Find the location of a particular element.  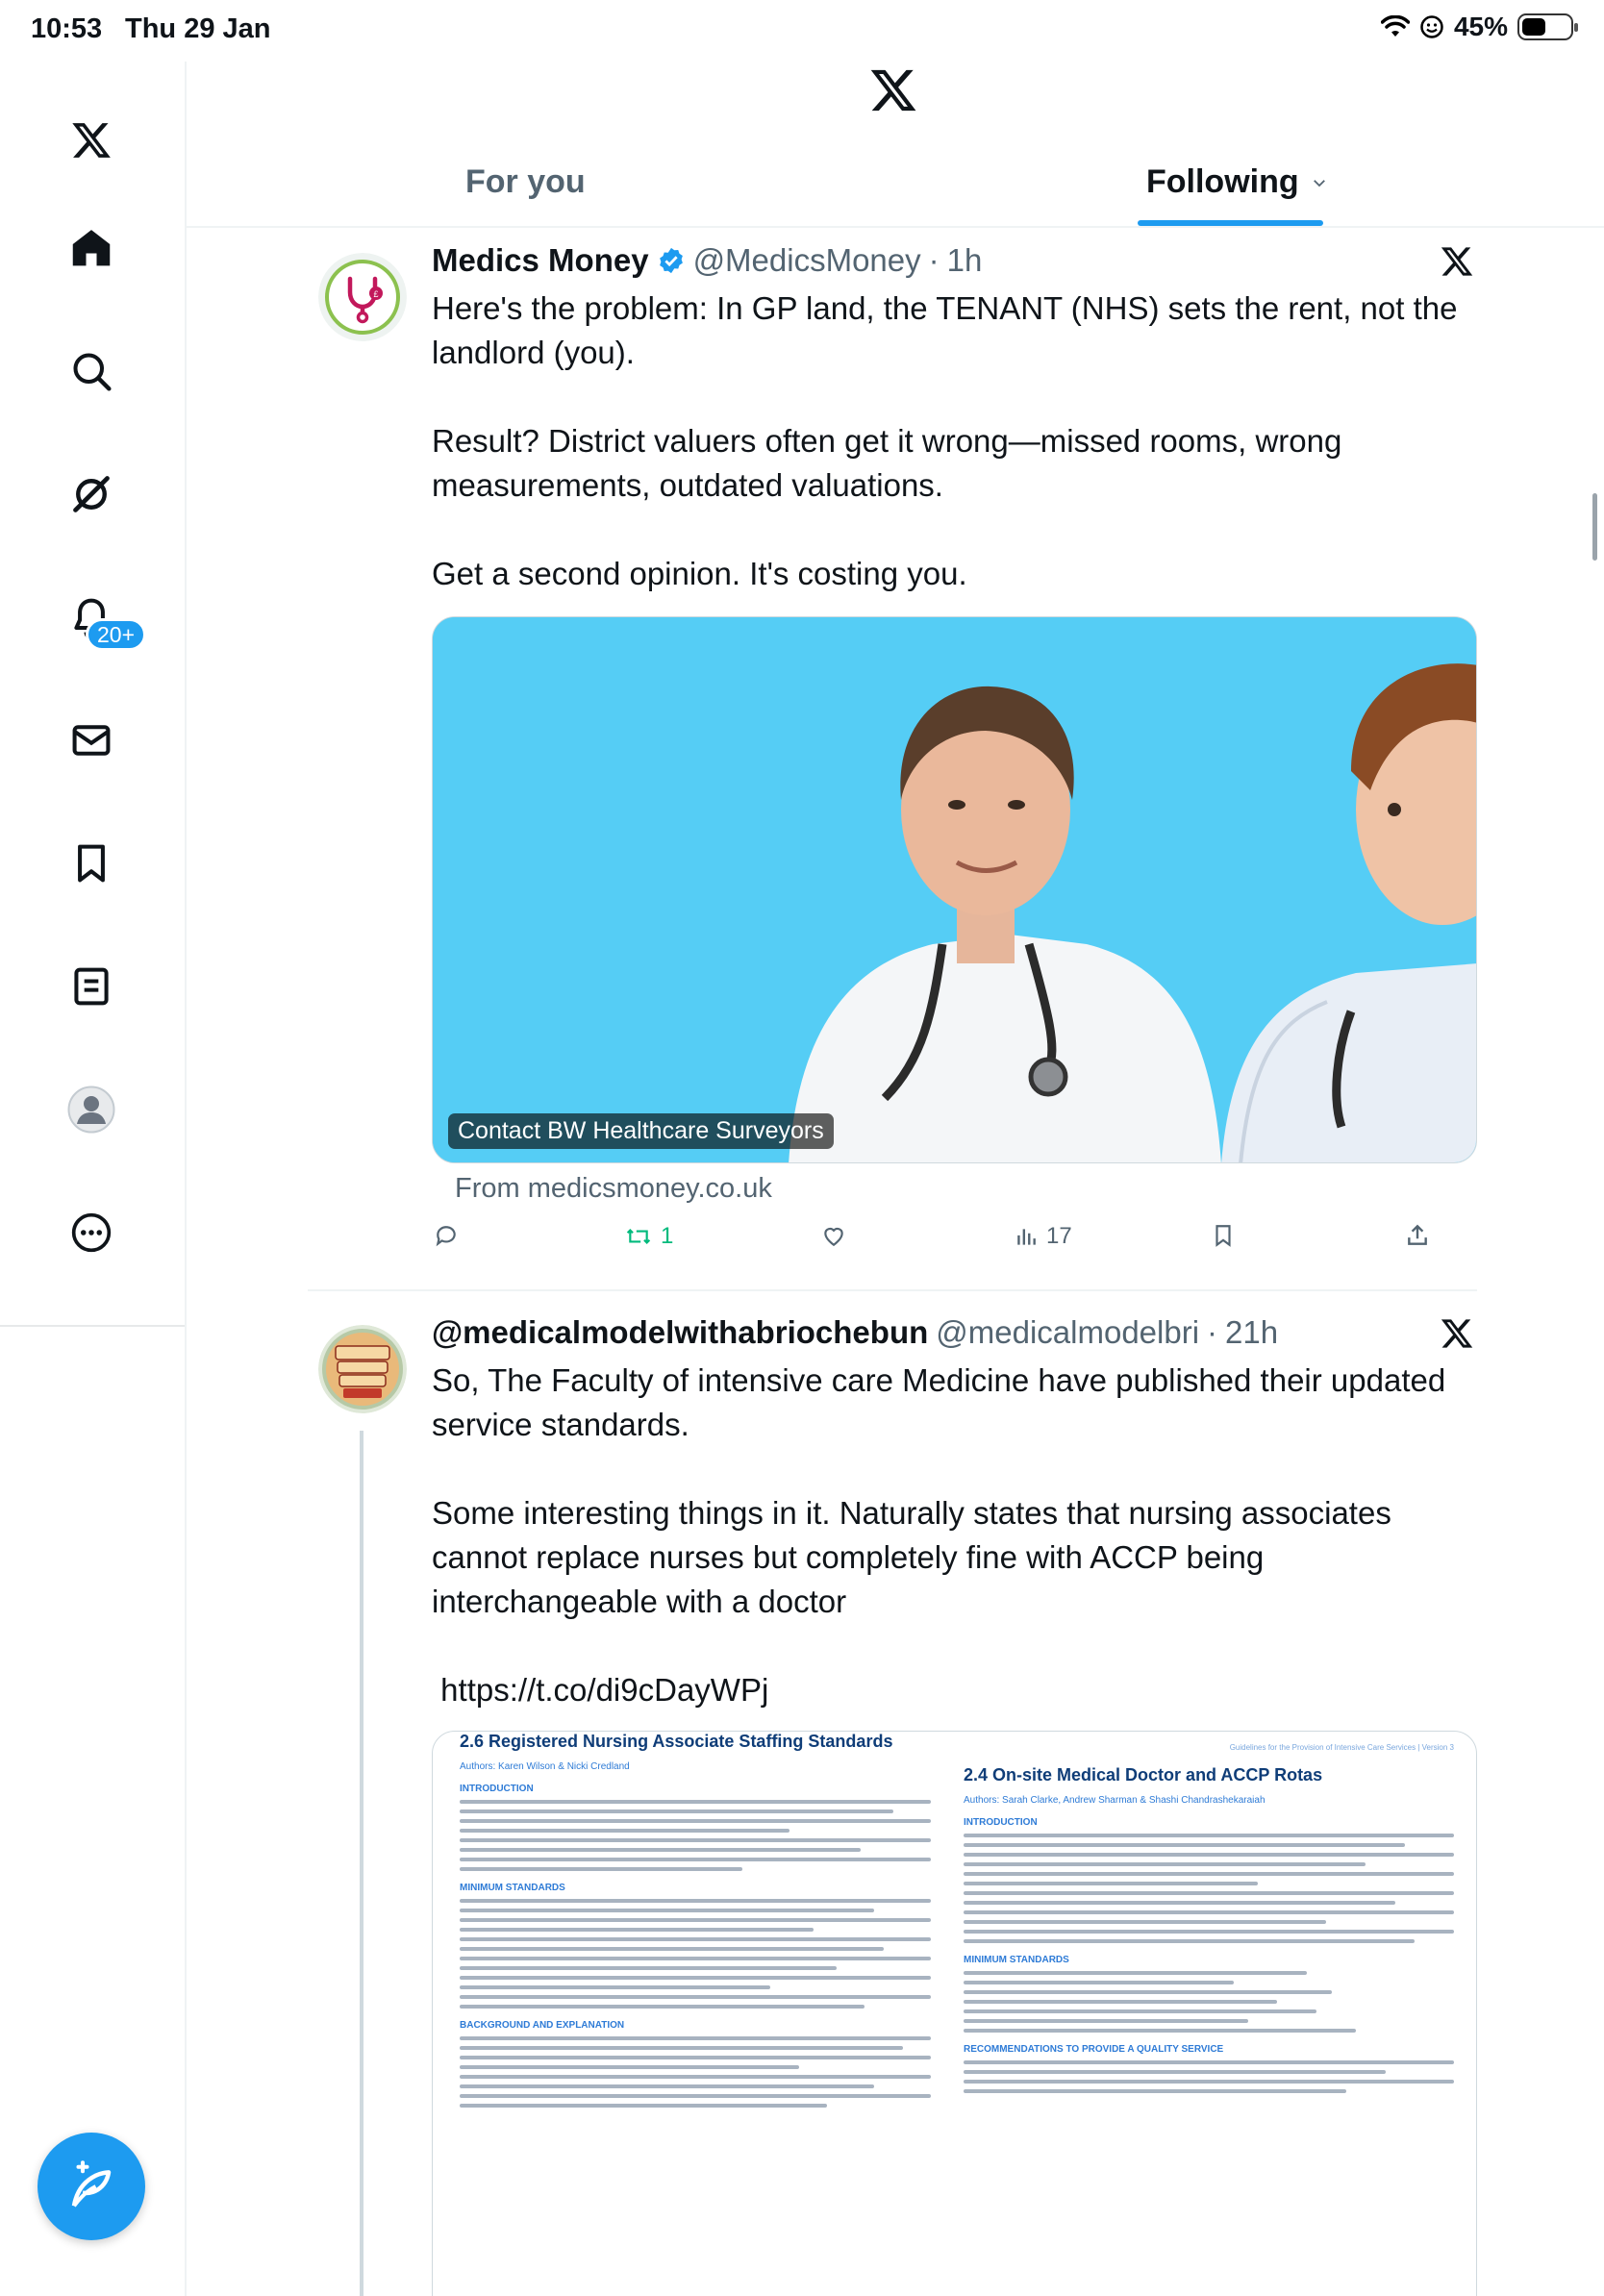

author-handle: @medicalmodelbri is located at coordinates (1067, 1332).